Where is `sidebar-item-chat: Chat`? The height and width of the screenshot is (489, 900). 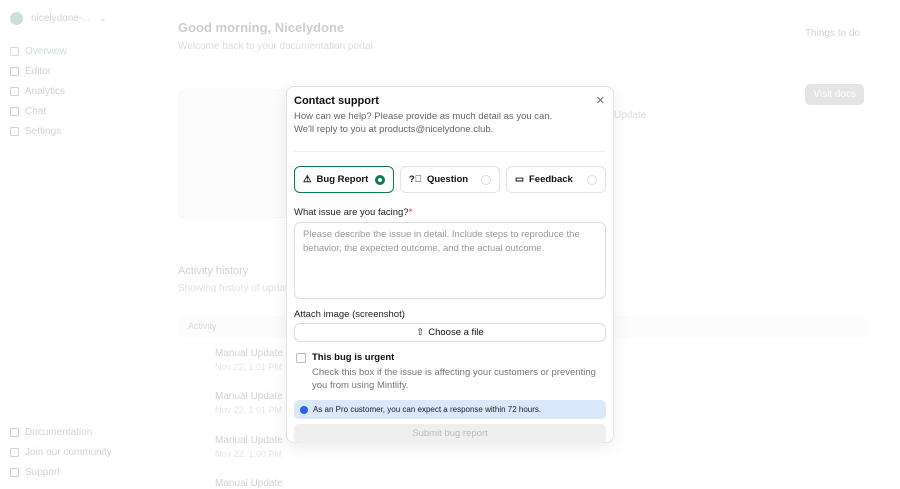 sidebar-item-chat: Chat is located at coordinates (69, 111).